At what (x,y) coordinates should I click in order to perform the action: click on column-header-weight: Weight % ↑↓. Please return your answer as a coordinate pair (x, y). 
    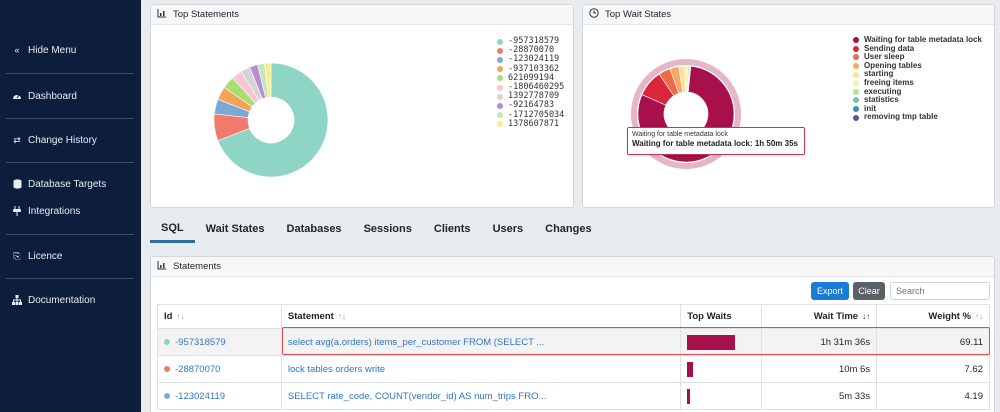
    Looking at the image, I should click on (933, 316).